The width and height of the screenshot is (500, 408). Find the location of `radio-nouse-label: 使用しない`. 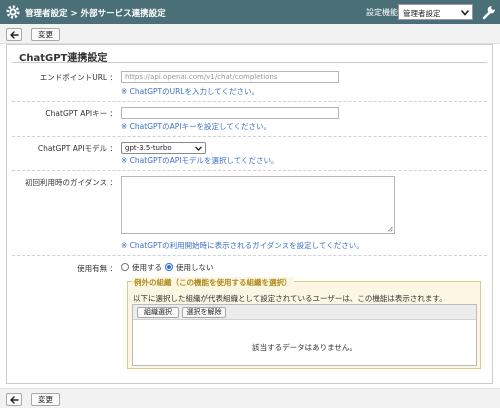

radio-nouse-label: 使用しない is located at coordinates (195, 267).